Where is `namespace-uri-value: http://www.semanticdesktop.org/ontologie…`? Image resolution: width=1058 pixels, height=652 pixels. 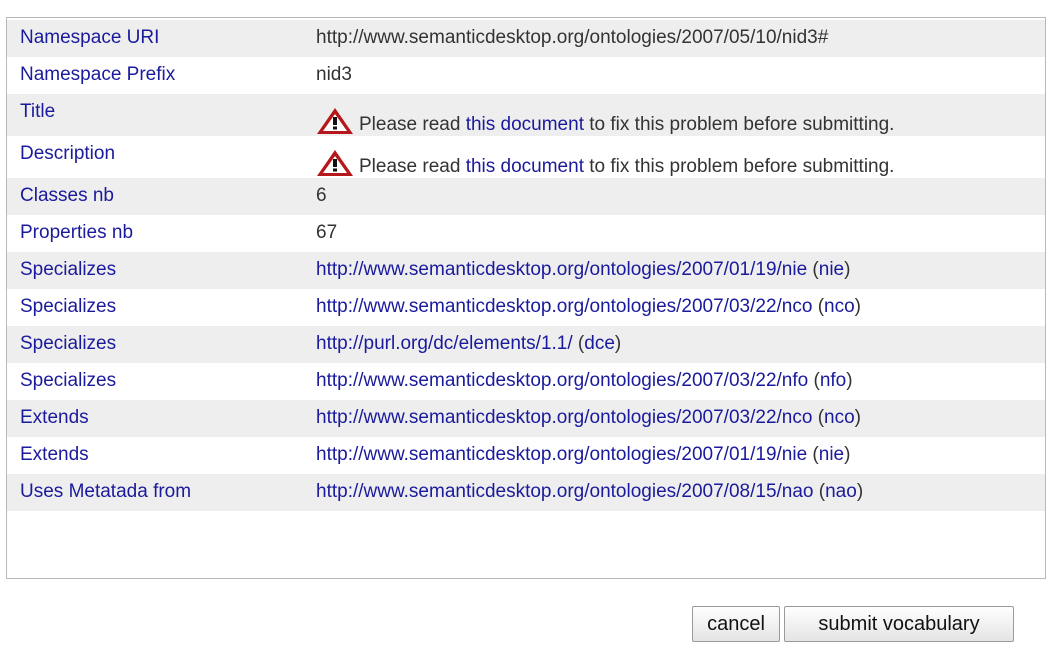
namespace-uri-value: http://www.semanticdesktop.org/ontologie… is located at coordinates (572, 37).